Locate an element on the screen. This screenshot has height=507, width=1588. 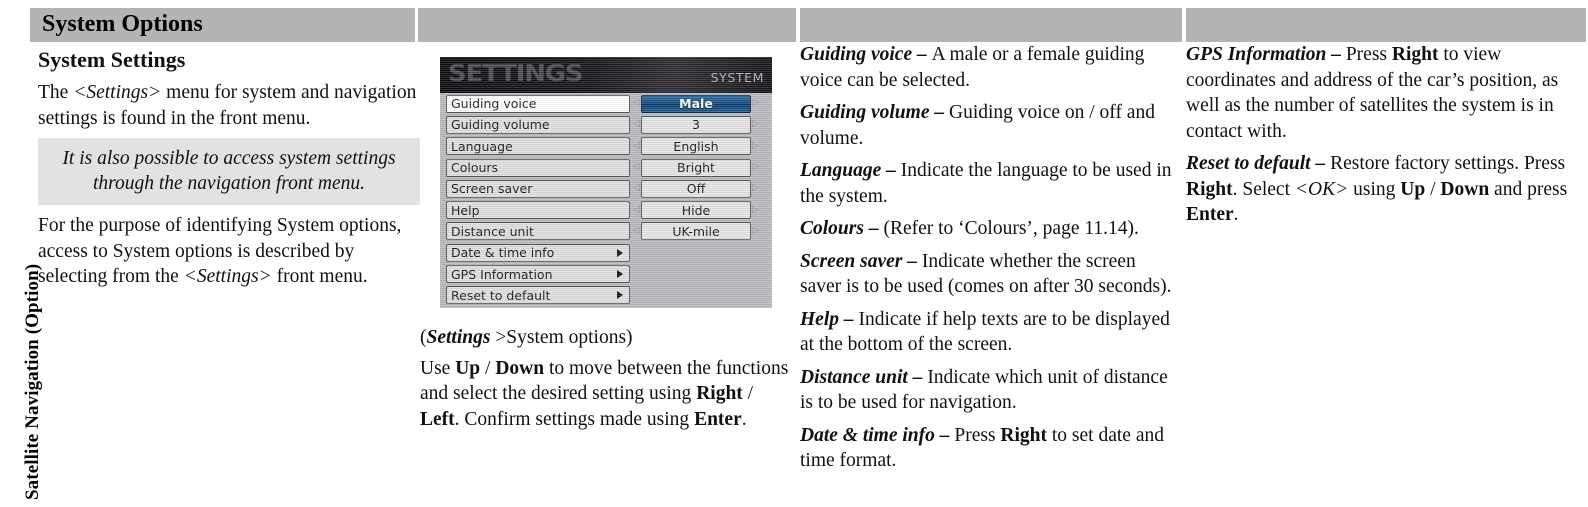
page-title: System Options is located at coordinates (122, 23).